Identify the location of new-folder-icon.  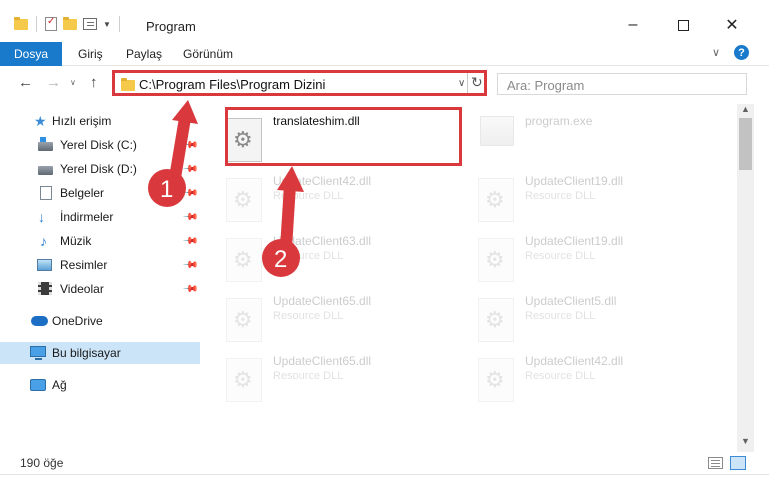
(70, 23).